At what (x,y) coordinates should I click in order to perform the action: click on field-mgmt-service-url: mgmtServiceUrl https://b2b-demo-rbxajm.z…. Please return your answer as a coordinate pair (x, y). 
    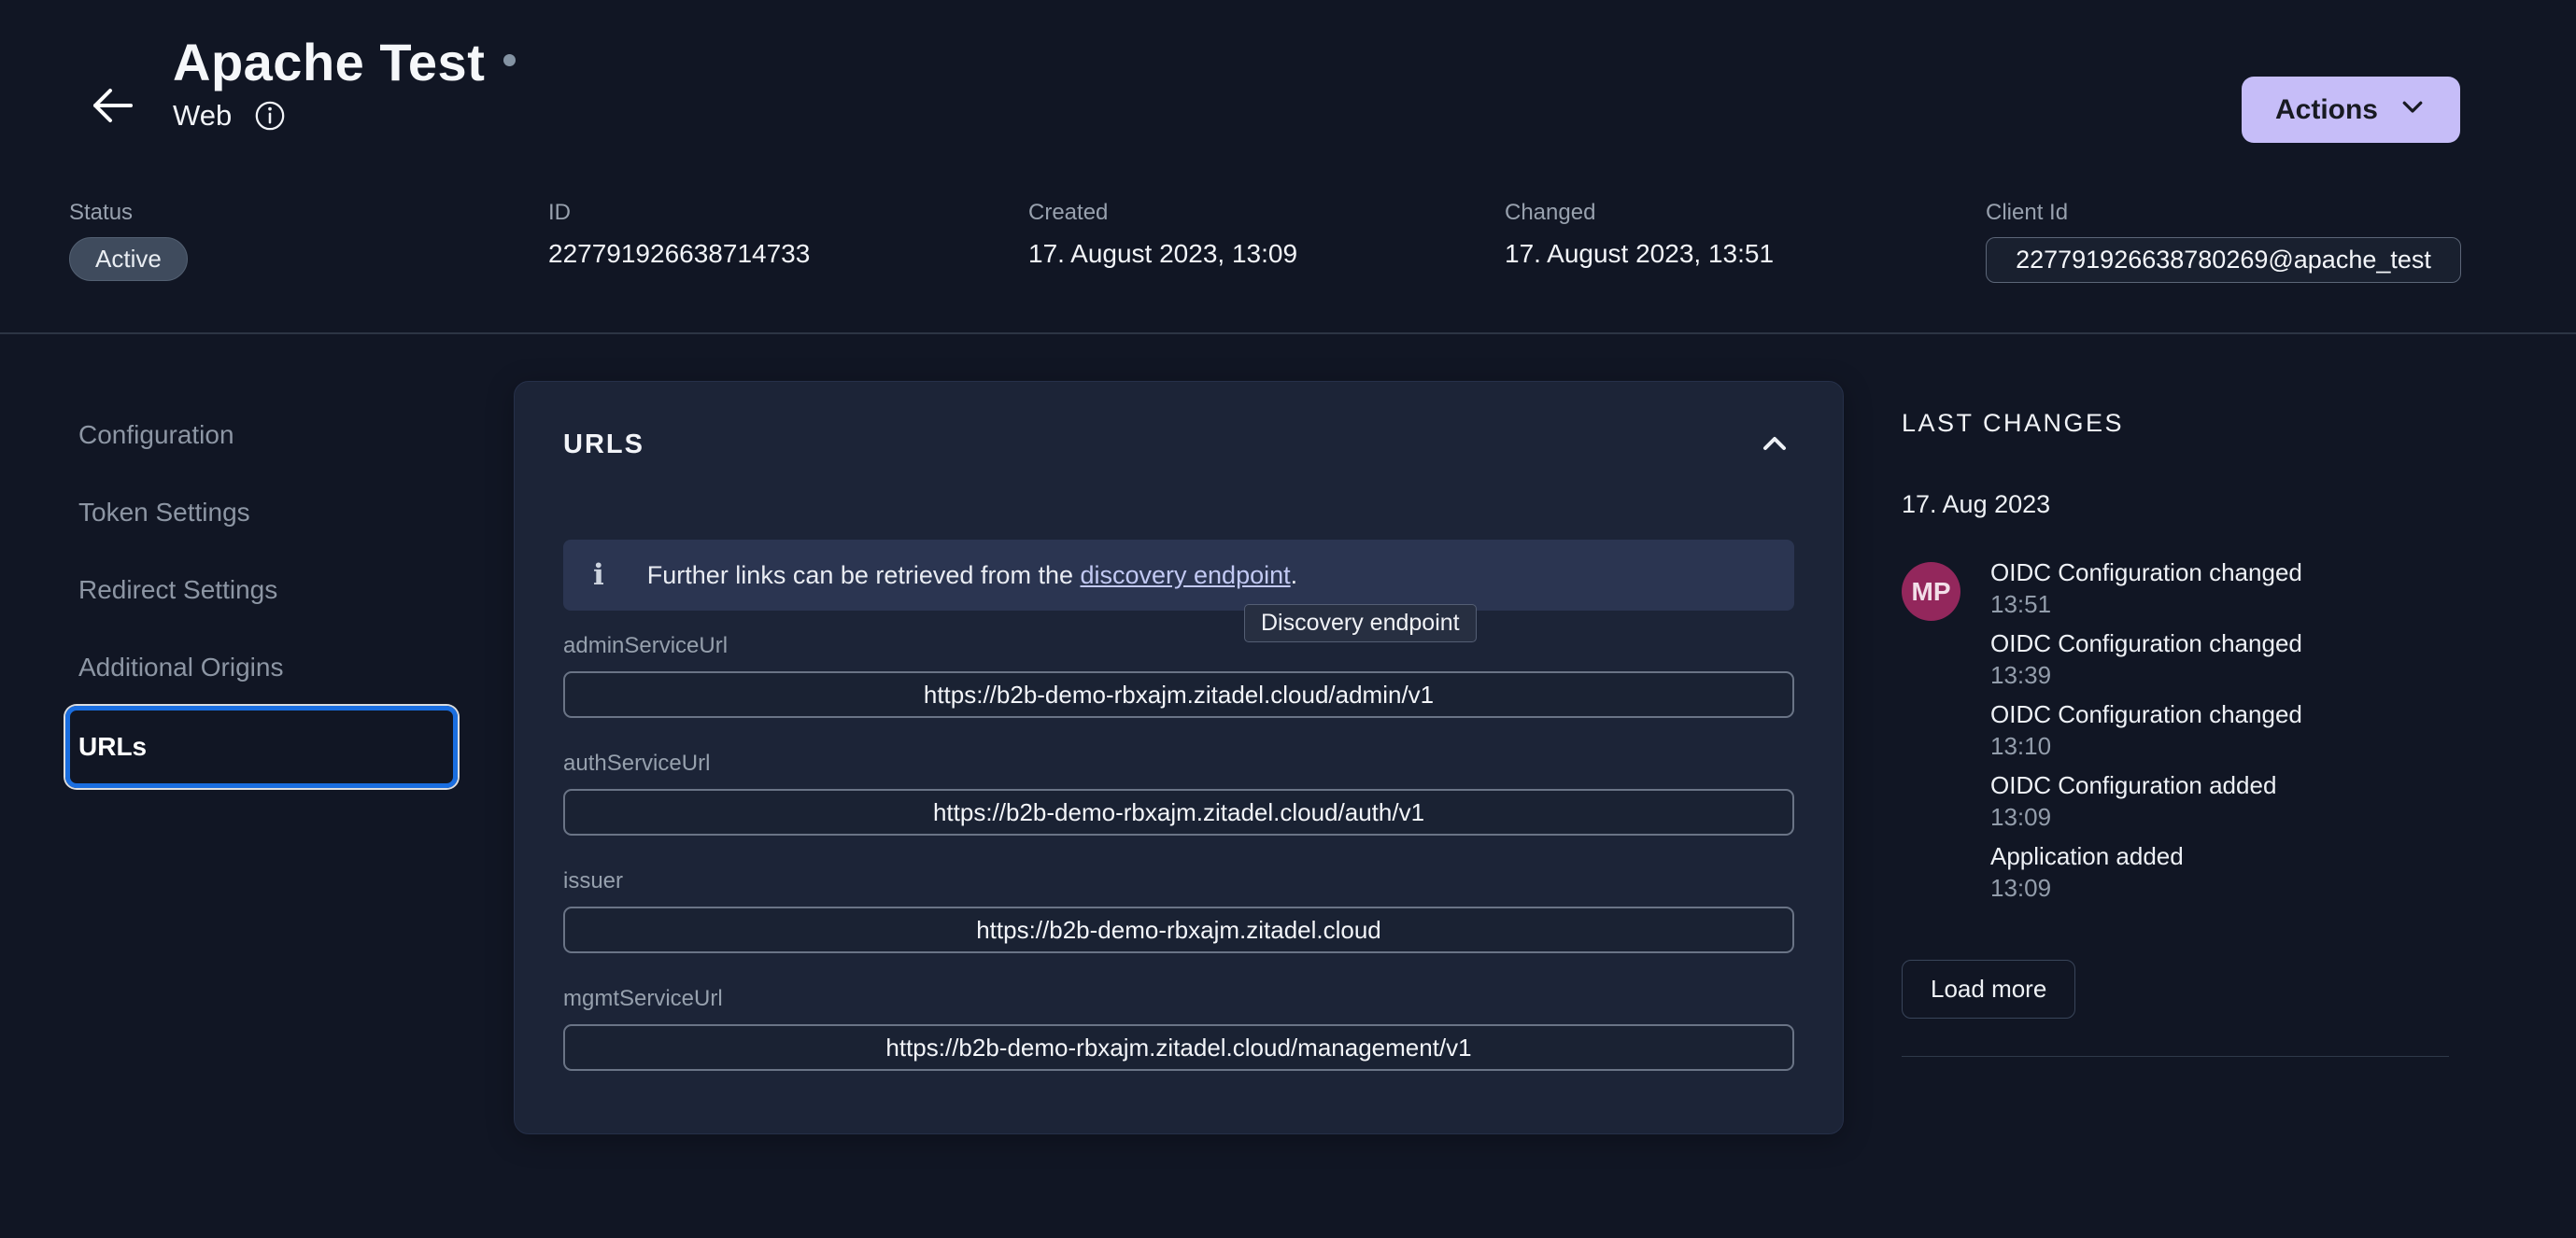
    Looking at the image, I should click on (1178, 1028).